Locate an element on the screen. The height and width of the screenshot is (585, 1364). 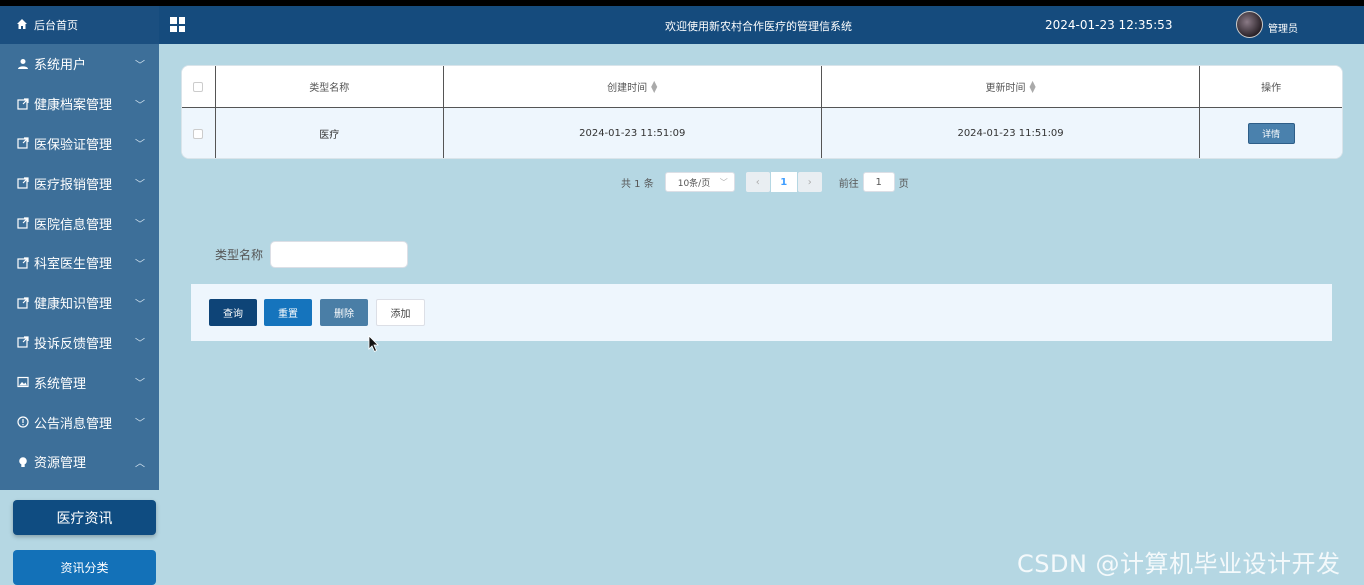
submenu-area: 医疗资讯 资讯分类 is located at coordinates (79, 537).